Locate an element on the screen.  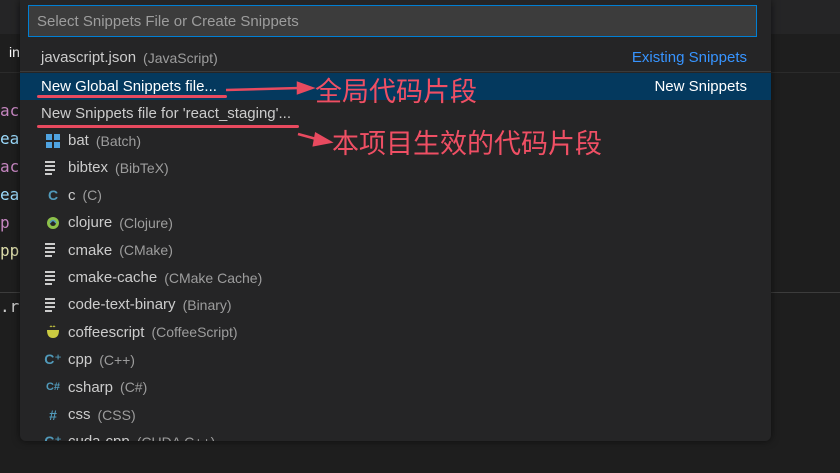
arrow-global-head is located at coordinates (306, 88).